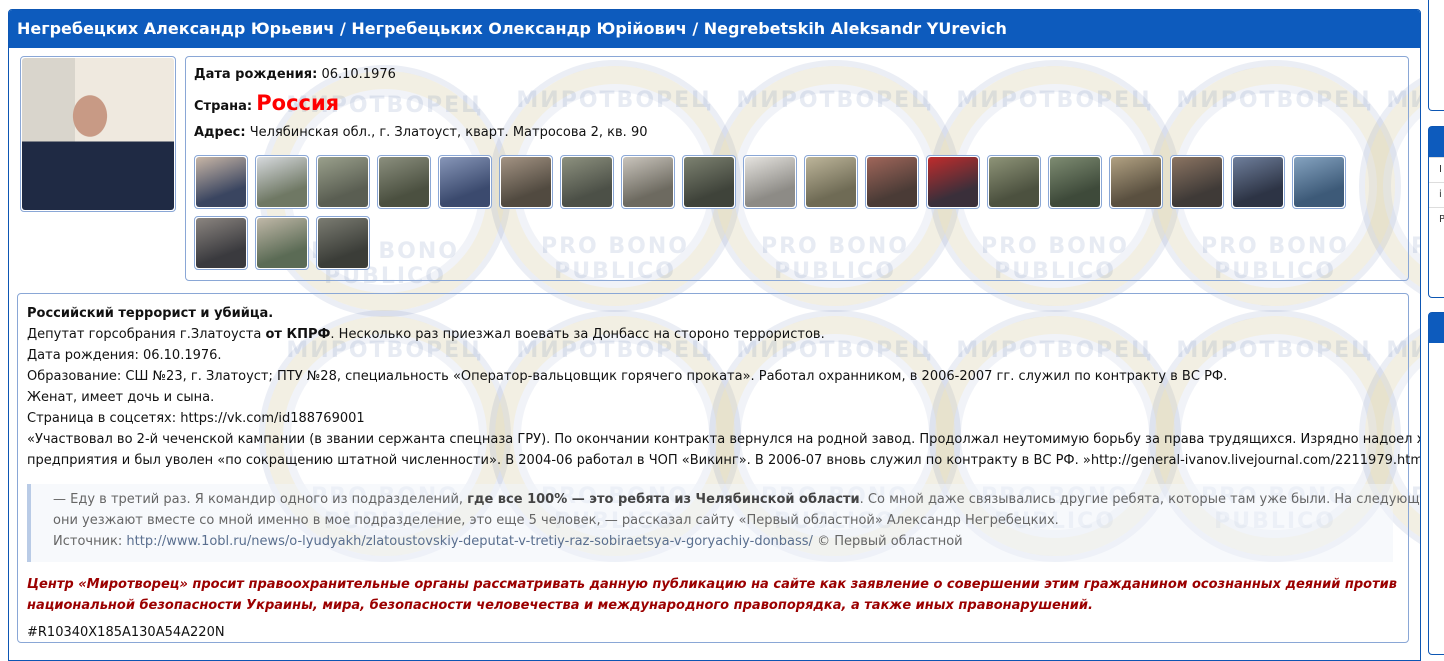  What do you see at coordinates (1436, 169) in the screenshot?
I see `sidebar-item: І` at bounding box center [1436, 169].